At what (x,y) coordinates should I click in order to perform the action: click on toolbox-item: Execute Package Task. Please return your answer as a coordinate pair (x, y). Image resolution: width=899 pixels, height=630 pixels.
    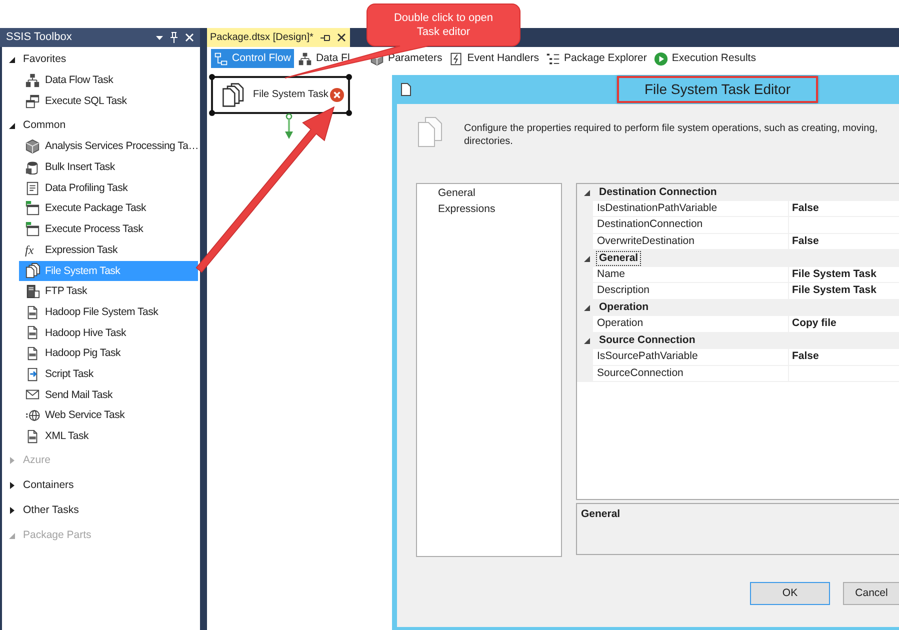
    Looking at the image, I should click on (108, 209).